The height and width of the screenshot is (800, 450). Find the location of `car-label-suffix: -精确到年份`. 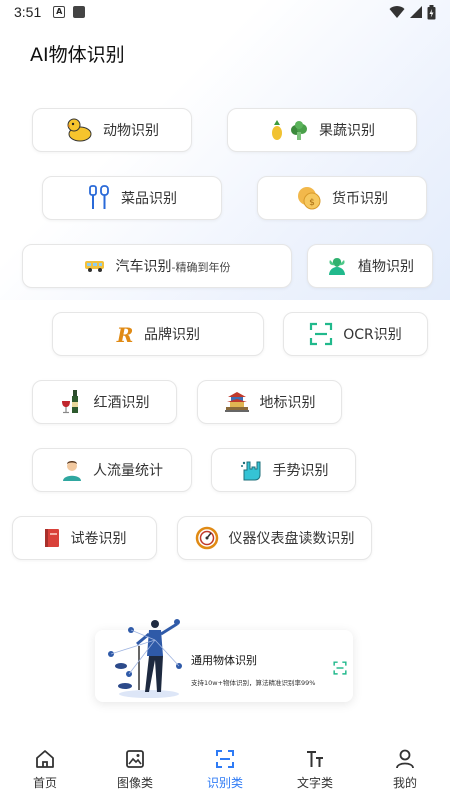

car-label-suffix: -精确到年份 is located at coordinates (201, 267).